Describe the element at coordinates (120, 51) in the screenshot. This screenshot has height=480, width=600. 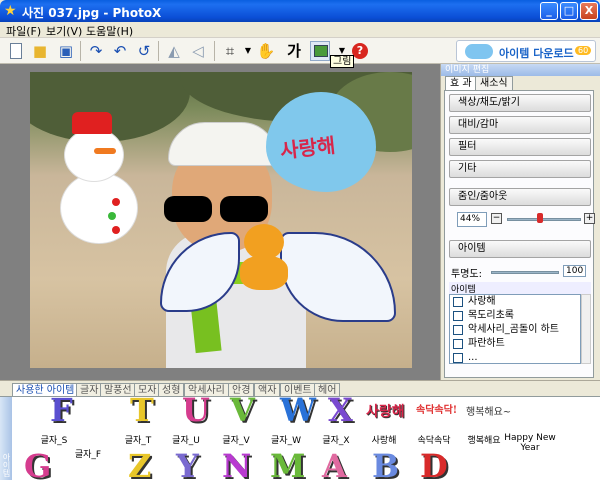
I see `rotate-left-icon: ↶` at that location.